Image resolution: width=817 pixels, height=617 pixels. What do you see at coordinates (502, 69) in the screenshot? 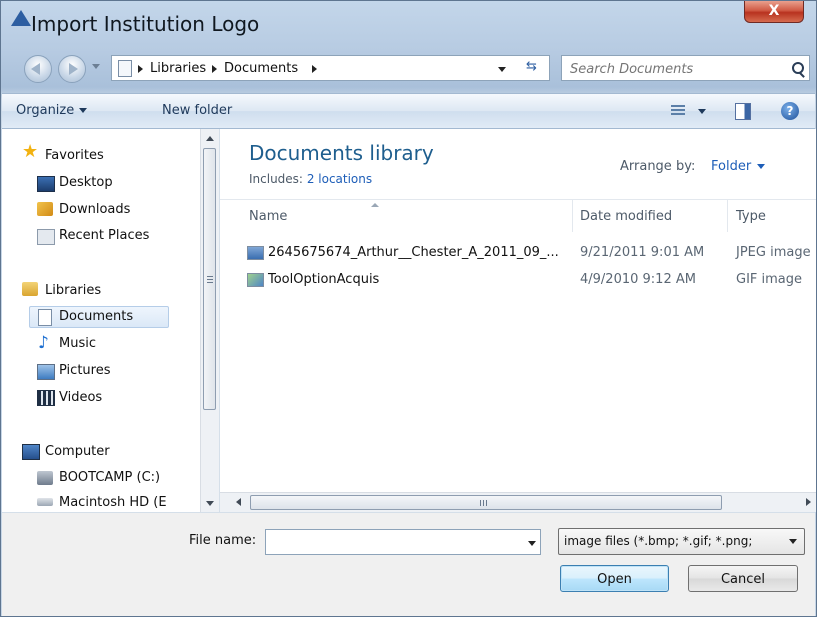
I see `address-dropdown-icon` at bounding box center [502, 69].